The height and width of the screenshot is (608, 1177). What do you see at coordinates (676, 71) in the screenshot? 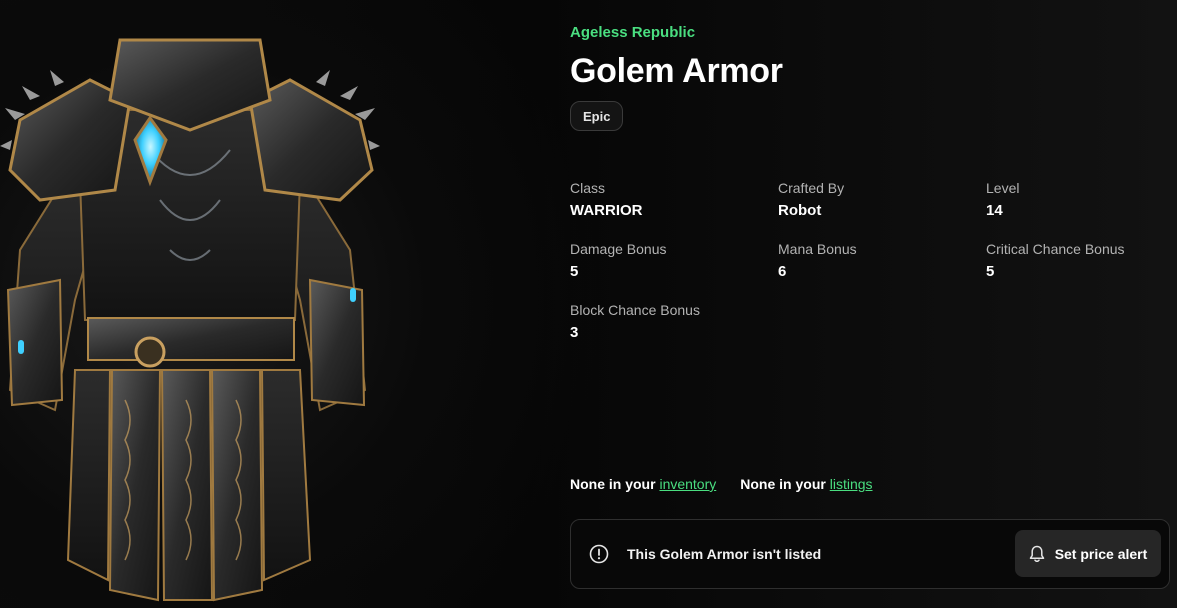
I see `item-title: Golem Armor` at bounding box center [676, 71].